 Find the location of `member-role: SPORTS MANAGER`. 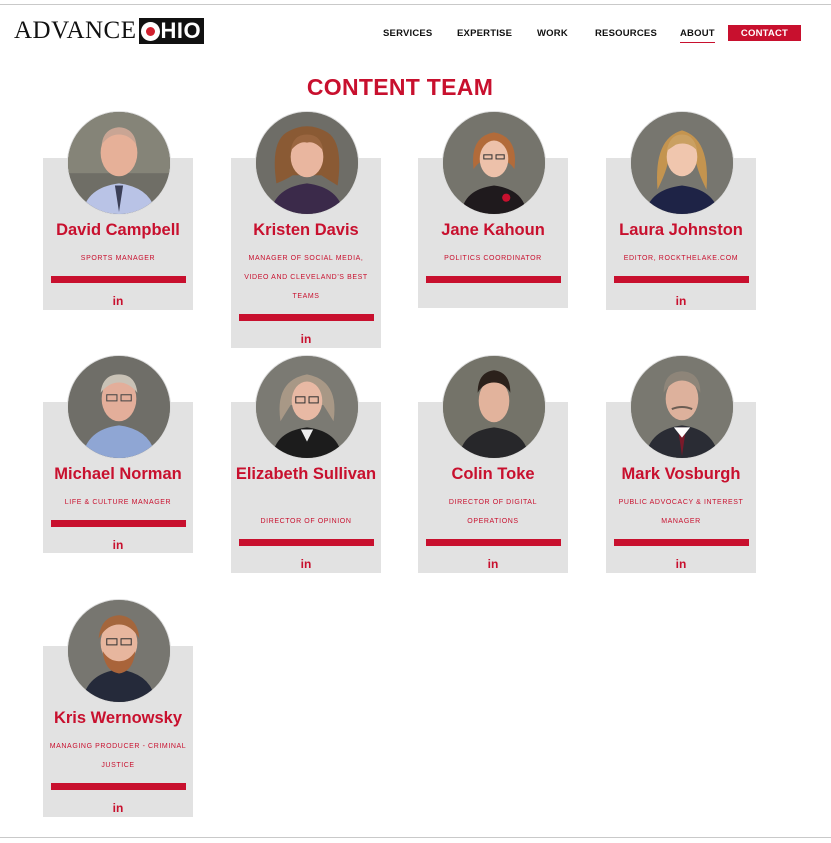

member-role: SPORTS MANAGER is located at coordinates (118, 258).